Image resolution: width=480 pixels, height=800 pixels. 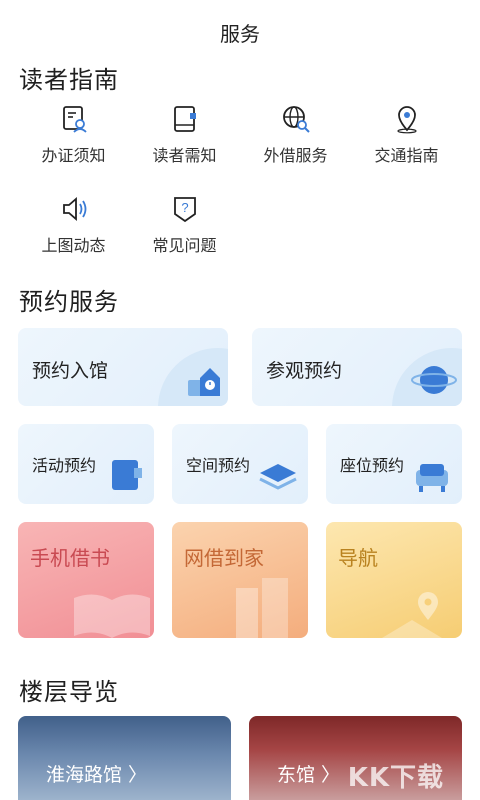 What do you see at coordinates (73, 229) in the screenshot?
I see `guide-item-news: 上图动态` at bounding box center [73, 229].